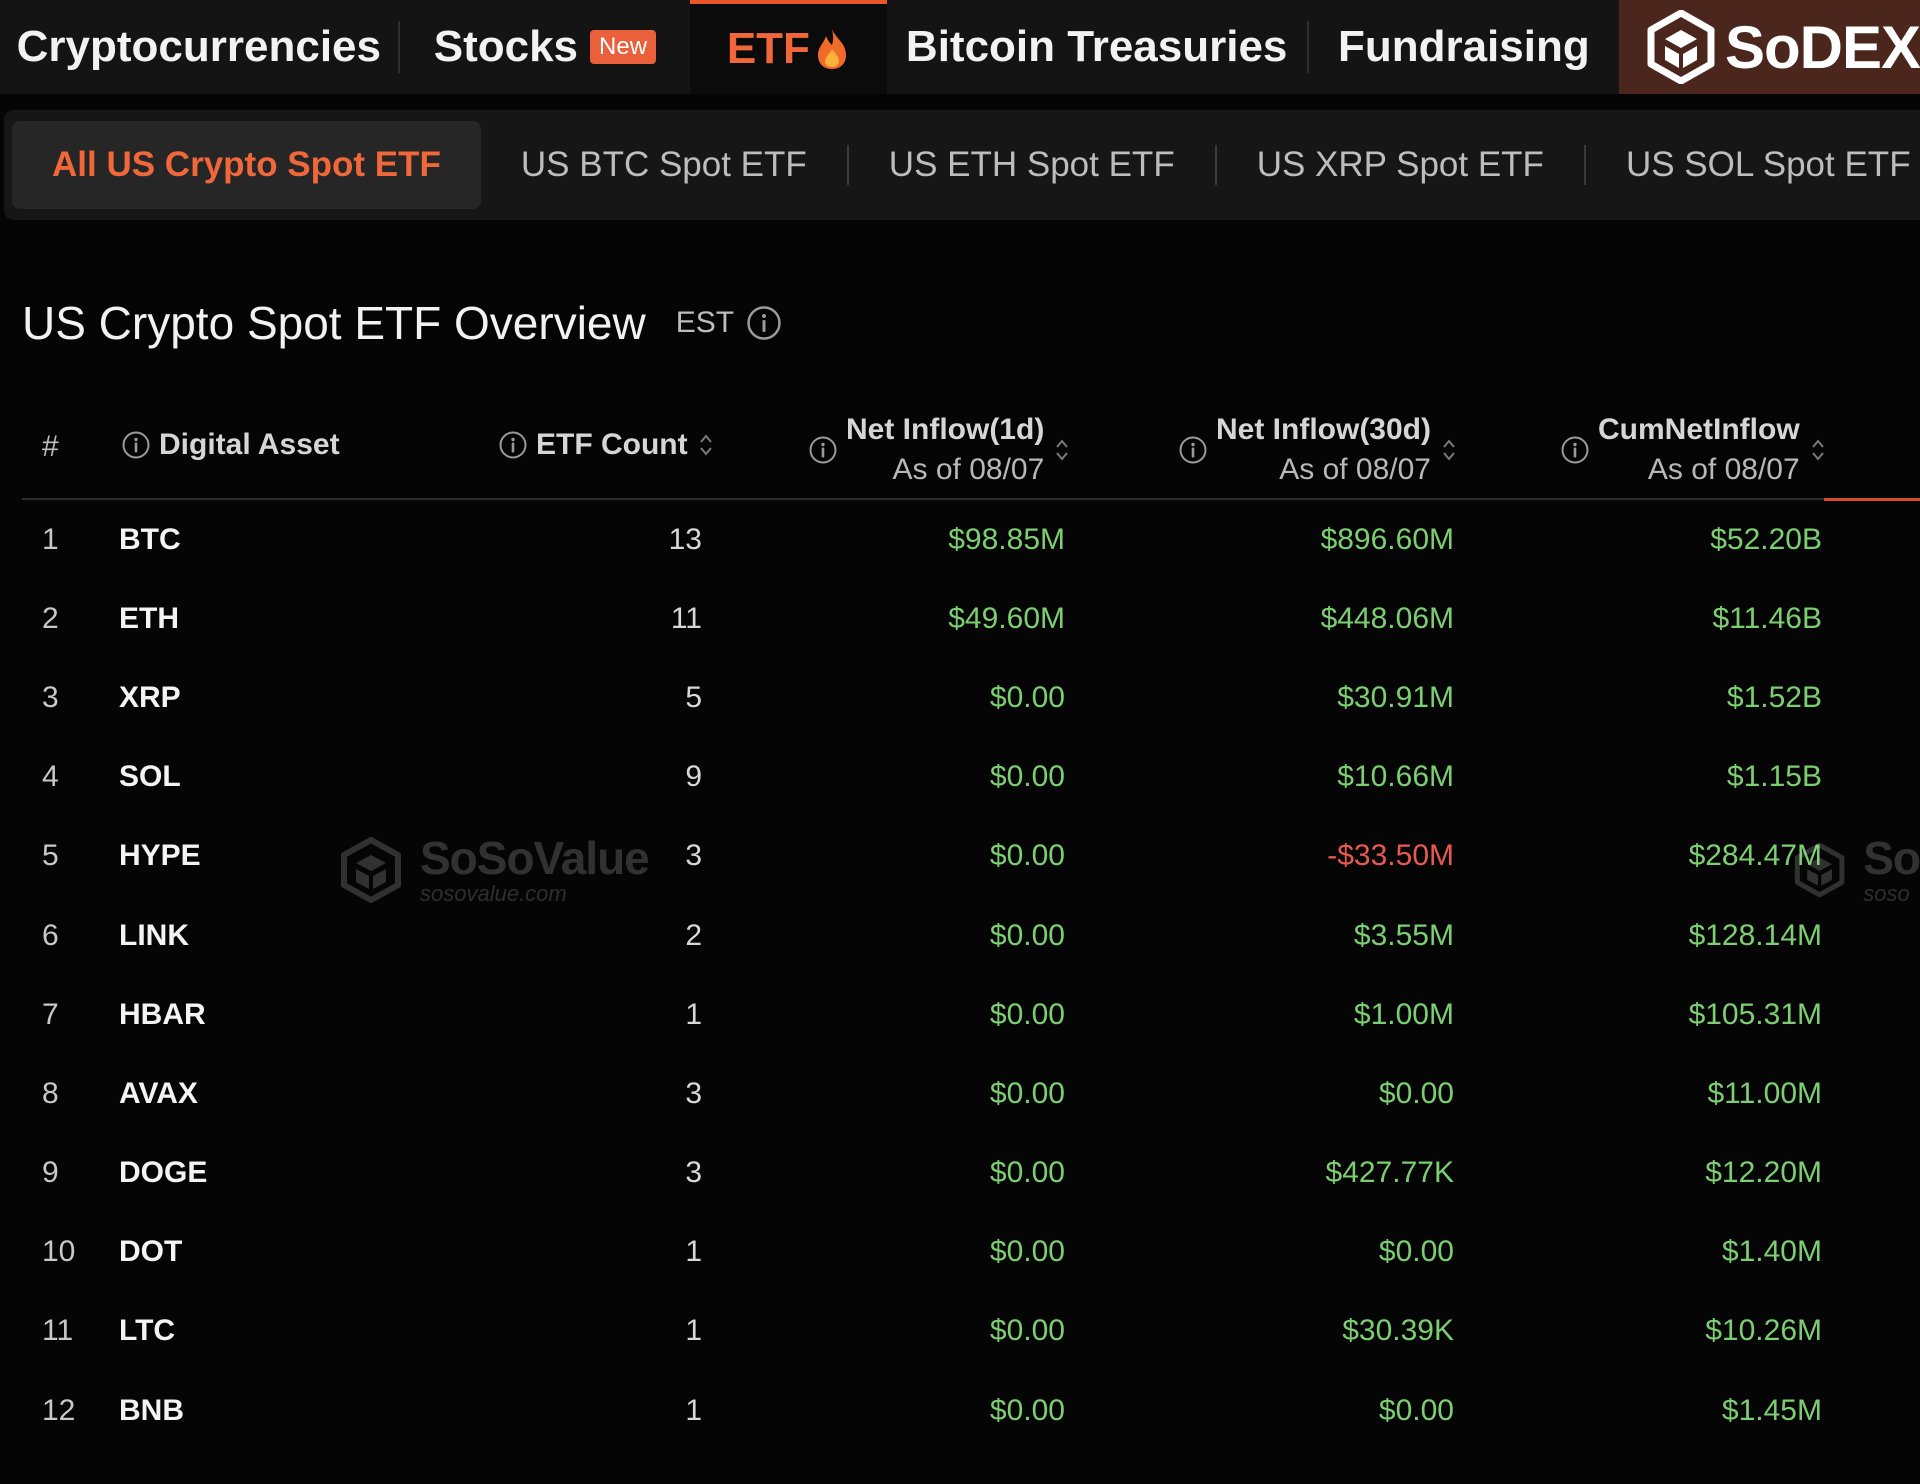 The image size is (1920, 1484). What do you see at coordinates (149, 618) in the screenshot?
I see `row-asset-name: ETH` at bounding box center [149, 618].